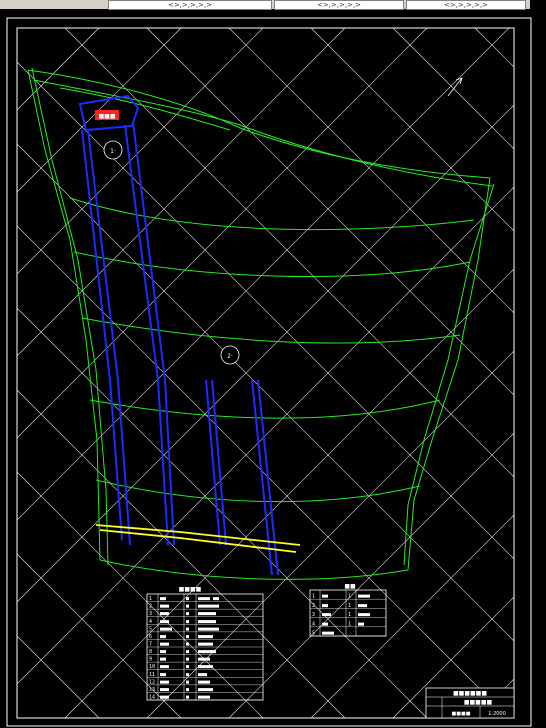  What do you see at coordinates (150, 637) in the screenshot?
I see `legend-left-cell: 6` at bounding box center [150, 637].